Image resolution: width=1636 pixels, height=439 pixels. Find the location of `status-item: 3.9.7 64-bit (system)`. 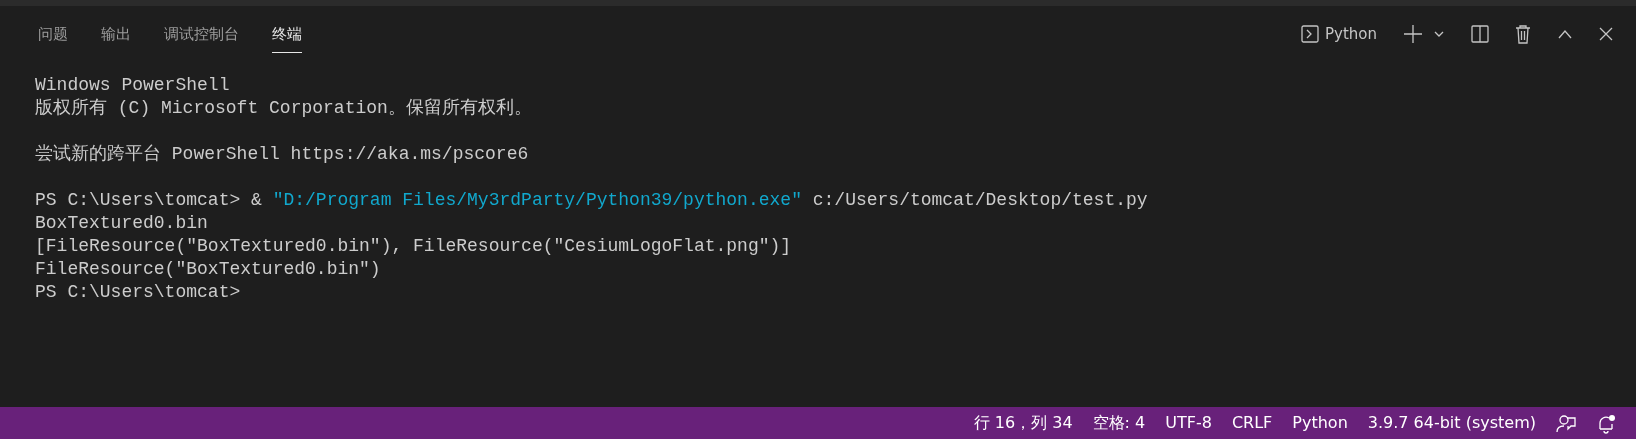

status-item: 3.9.7 64-bit (system) is located at coordinates (1451, 423).